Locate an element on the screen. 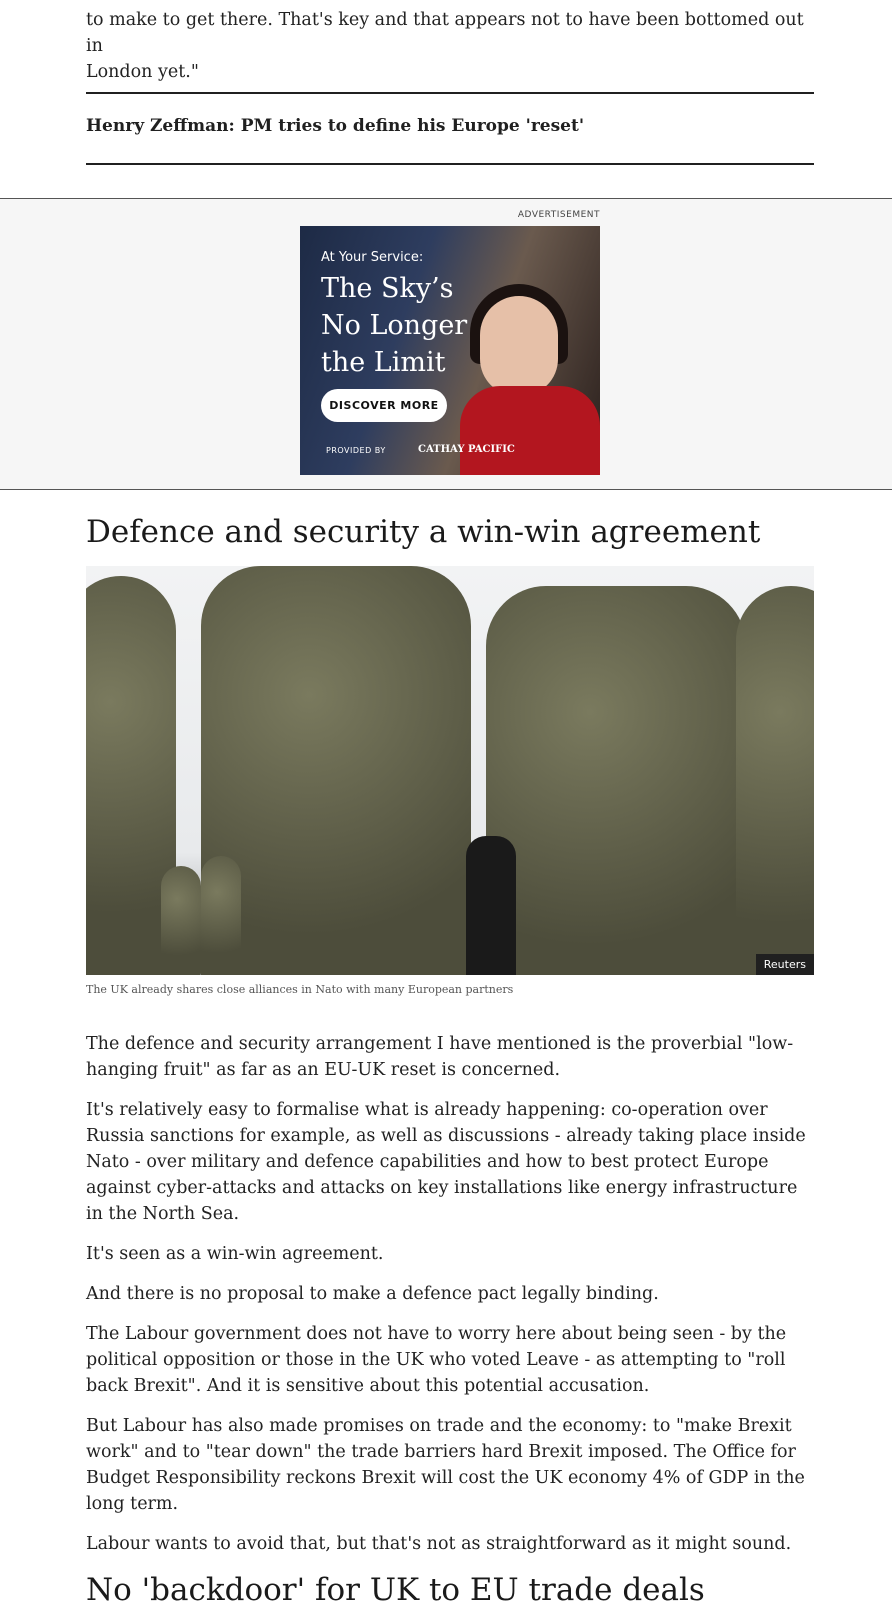 This screenshot has width=892, height=1609. image-credit: Reuters is located at coordinates (784, 964).